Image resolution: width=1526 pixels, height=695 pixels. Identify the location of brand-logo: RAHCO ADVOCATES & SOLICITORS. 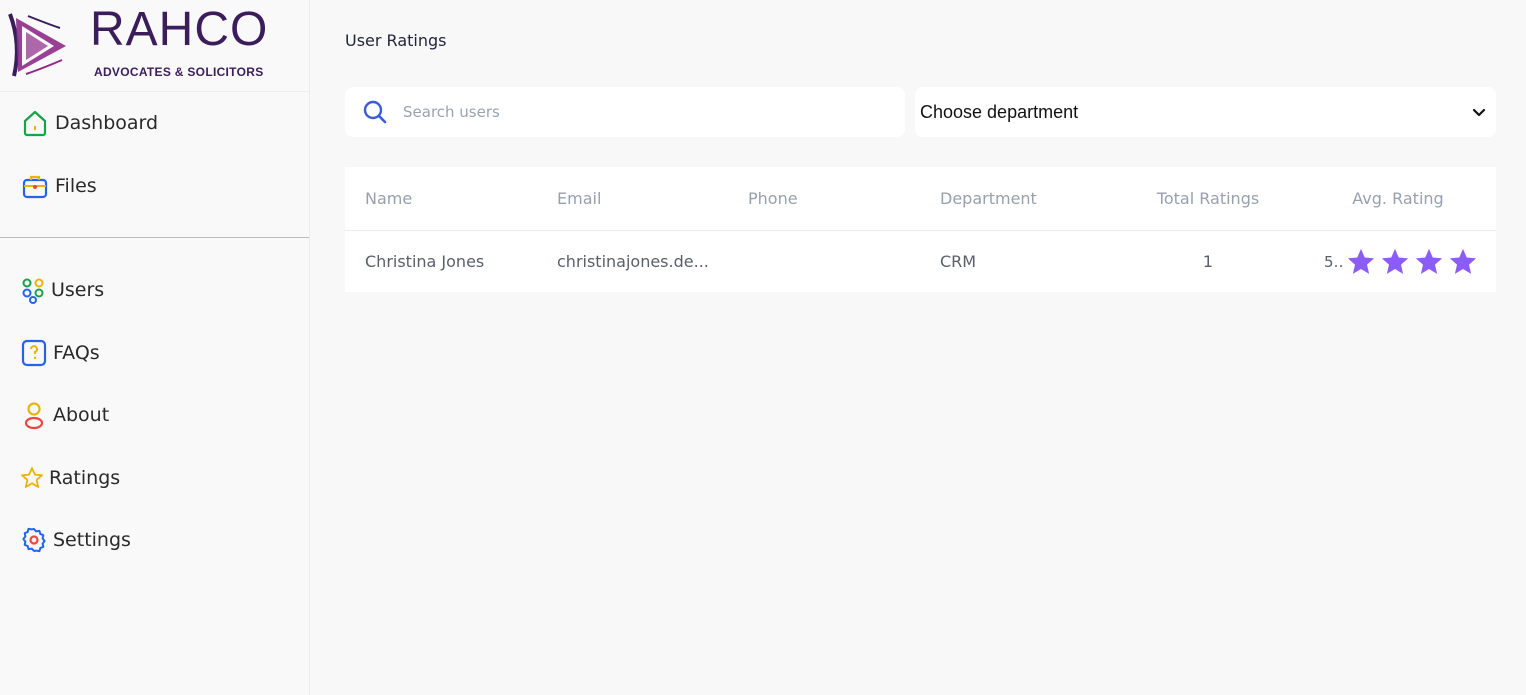
(154, 46).